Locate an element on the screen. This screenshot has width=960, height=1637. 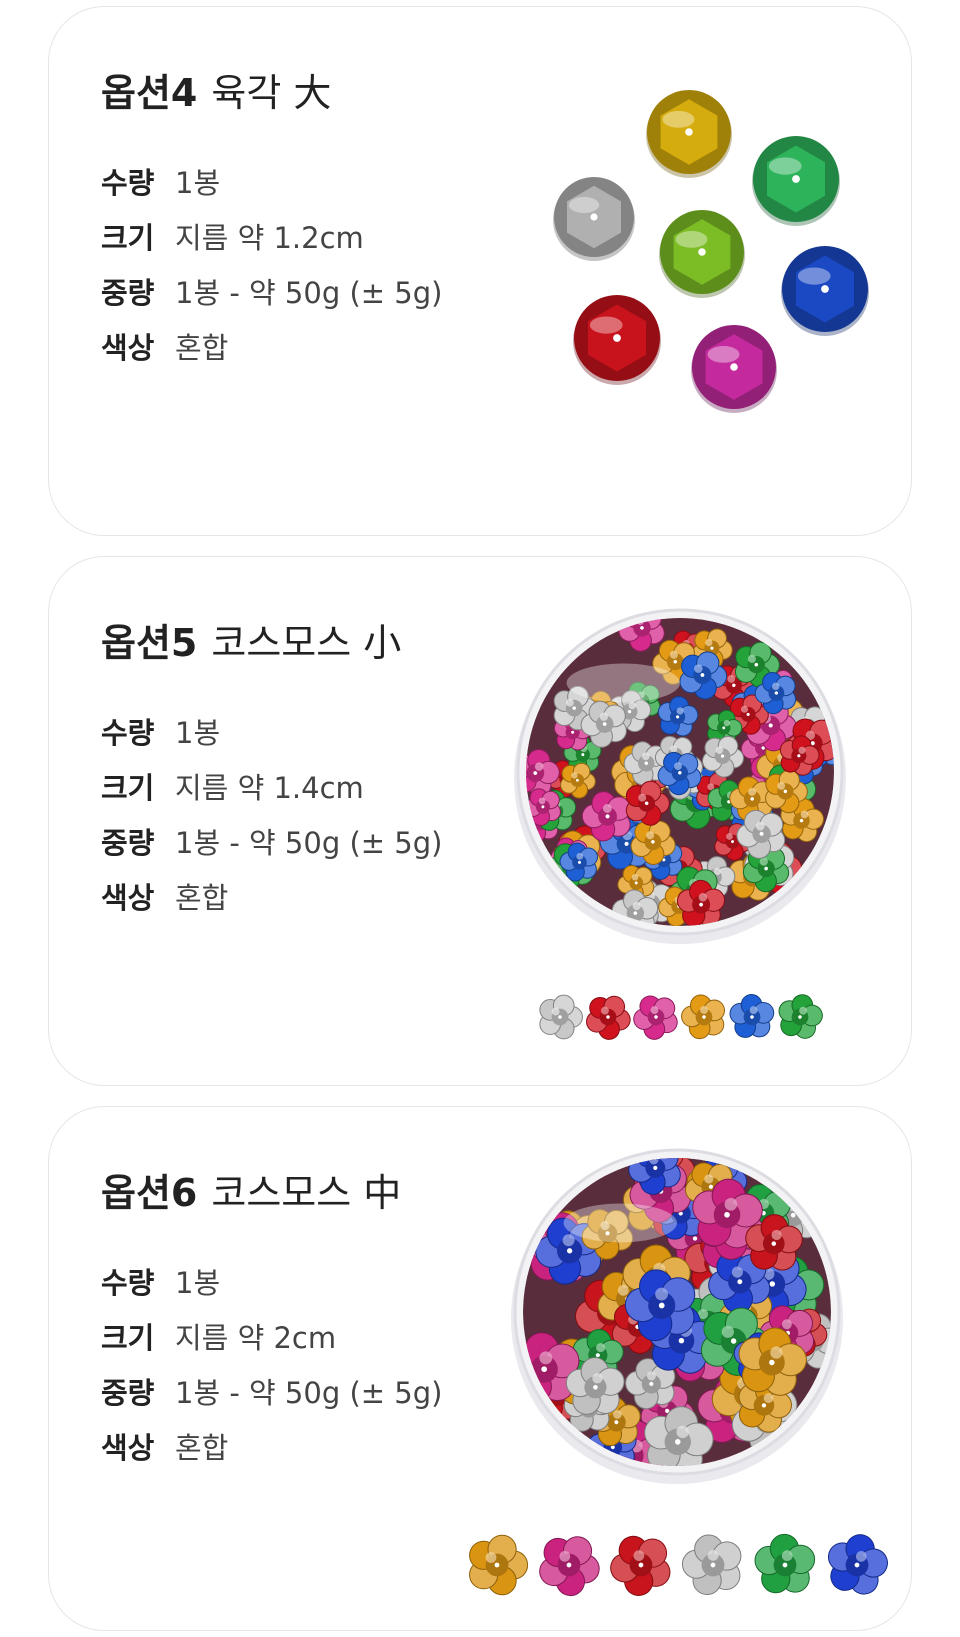
option-number: 옵션4 is located at coordinates (149, 93).